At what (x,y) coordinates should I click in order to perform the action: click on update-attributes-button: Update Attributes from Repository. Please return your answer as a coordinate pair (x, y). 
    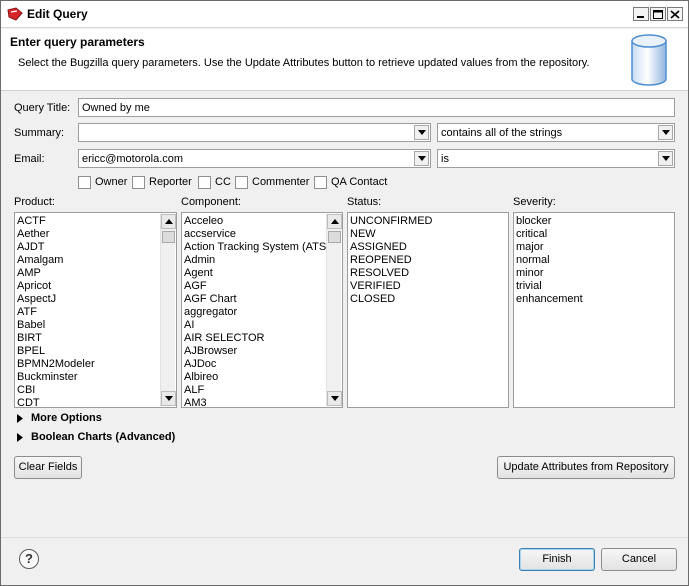
    Looking at the image, I should click on (586, 467).